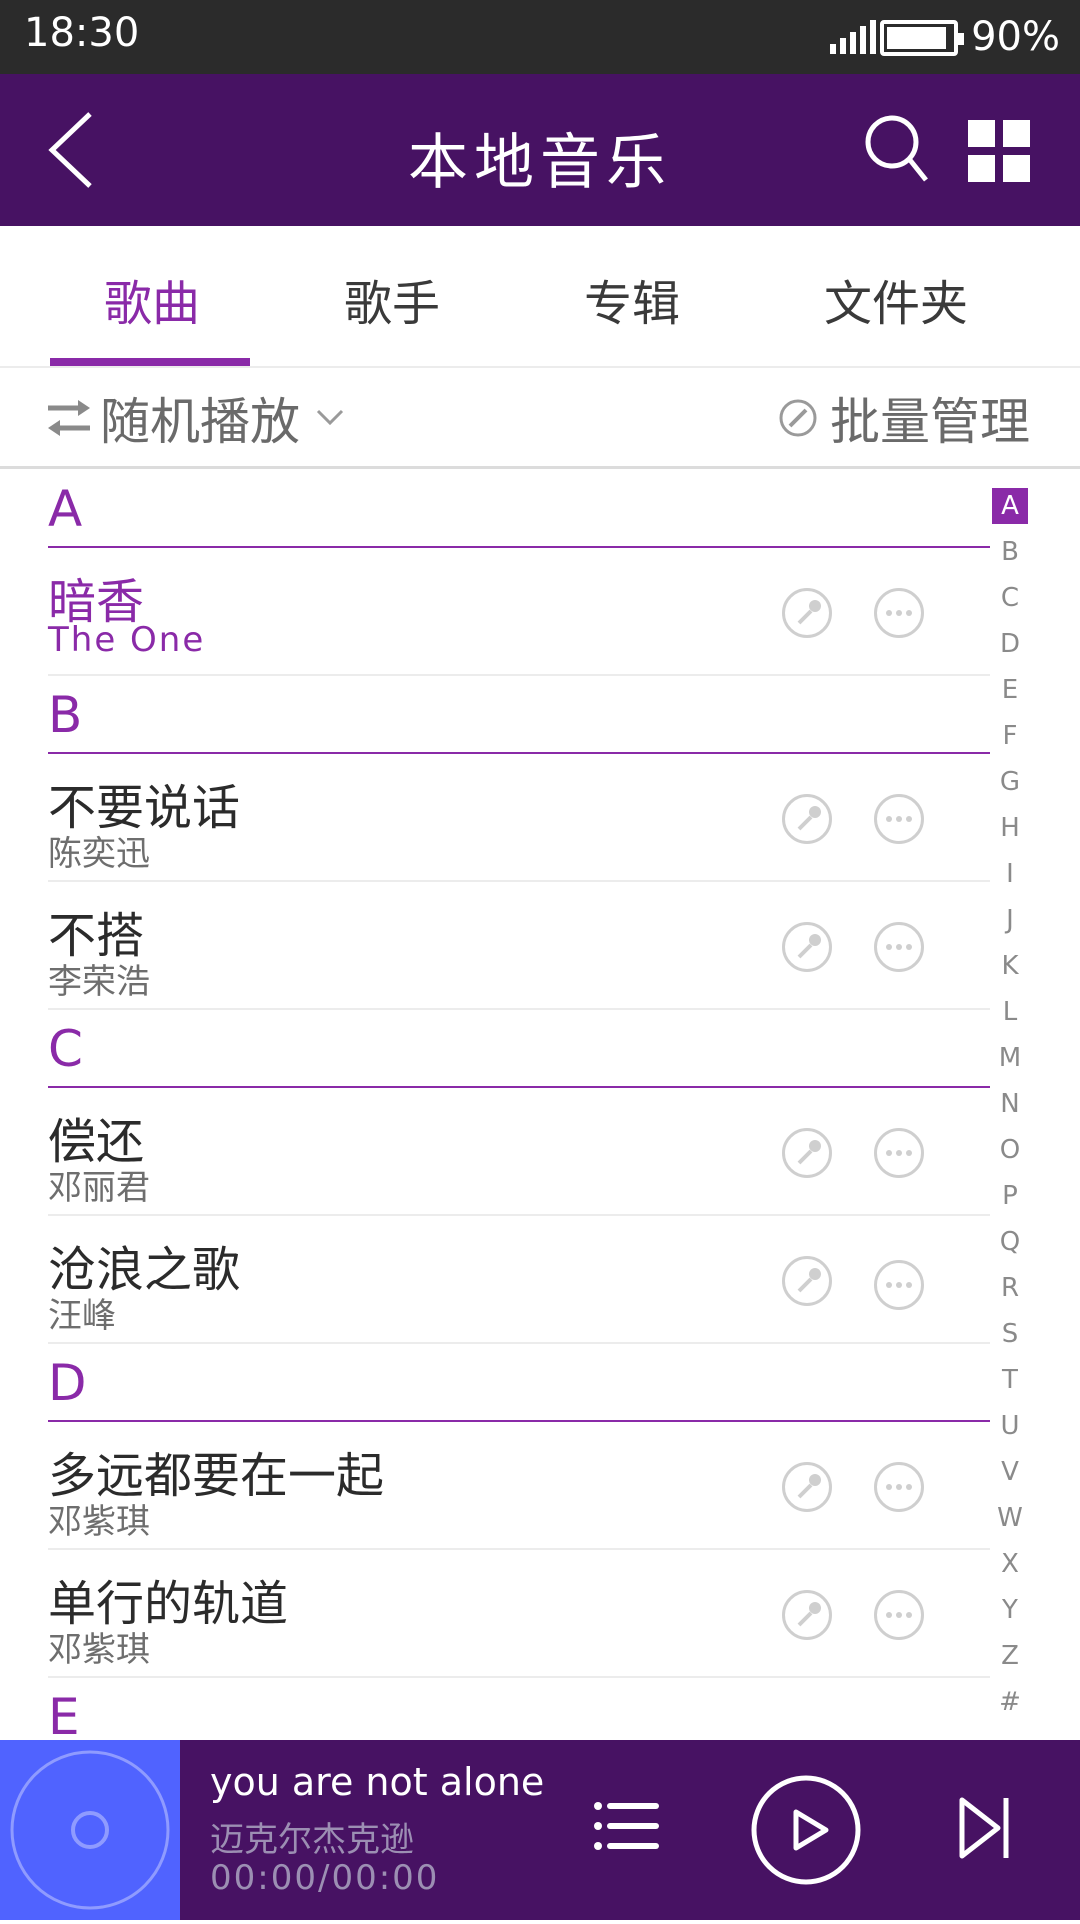  Describe the element at coordinates (1015, 37) in the screenshot. I see `battery-percent: 90%` at that location.